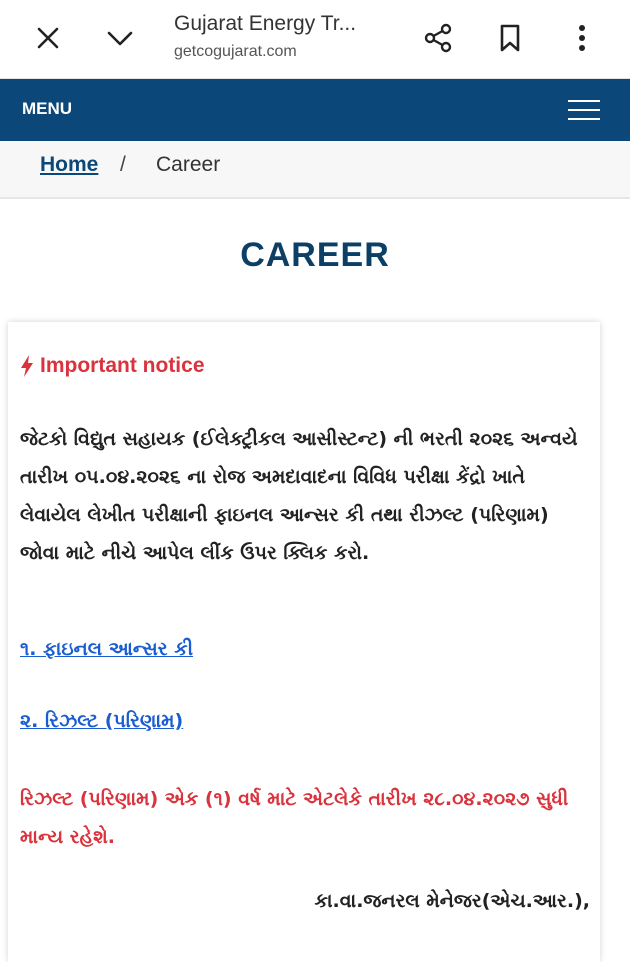 The width and height of the screenshot is (630, 962). I want to click on signature: કા.વા.જનરલ મેનેજર(એચ.આર.),, so click(452, 901).